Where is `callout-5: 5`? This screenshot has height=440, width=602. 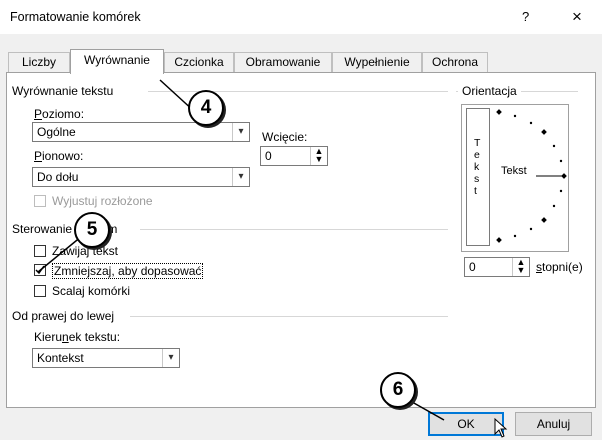 callout-5: 5 is located at coordinates (92, 230).